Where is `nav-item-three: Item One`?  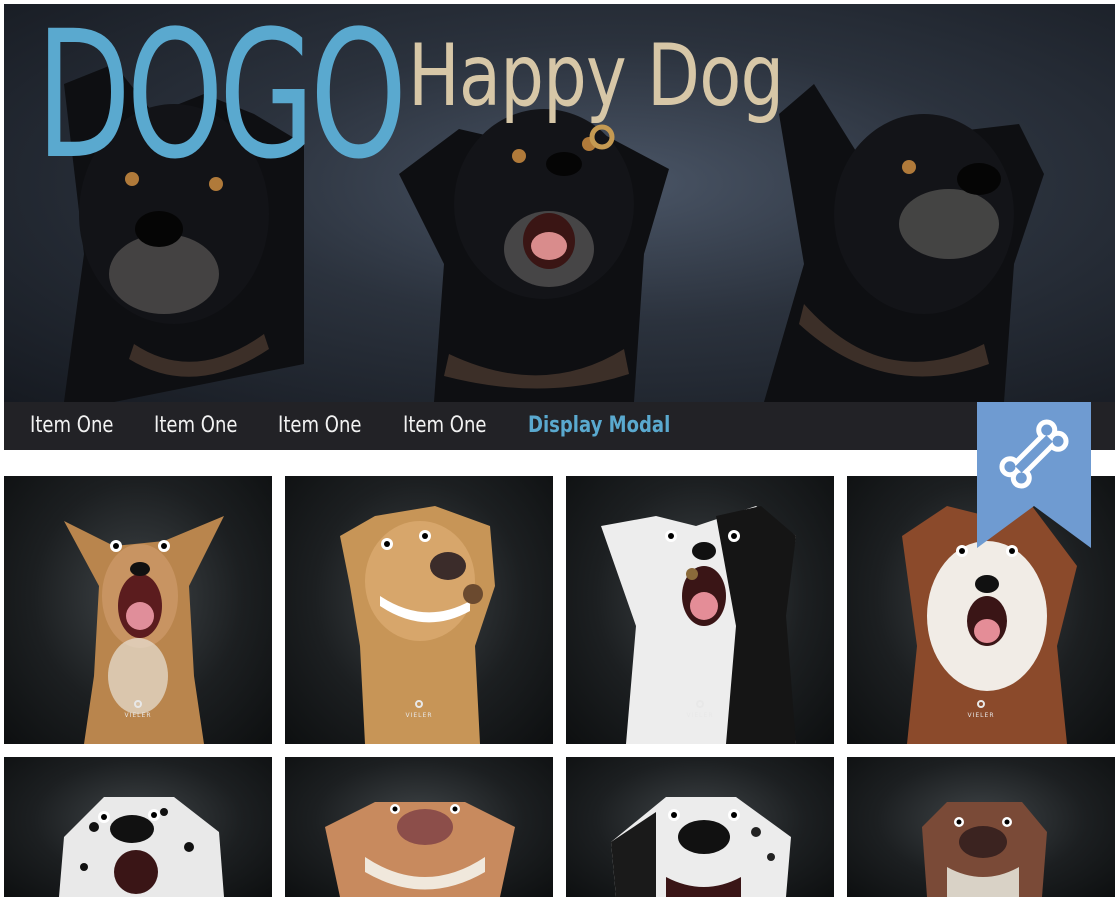
nav-item-three: Item One is located at coordinates (320, 426).